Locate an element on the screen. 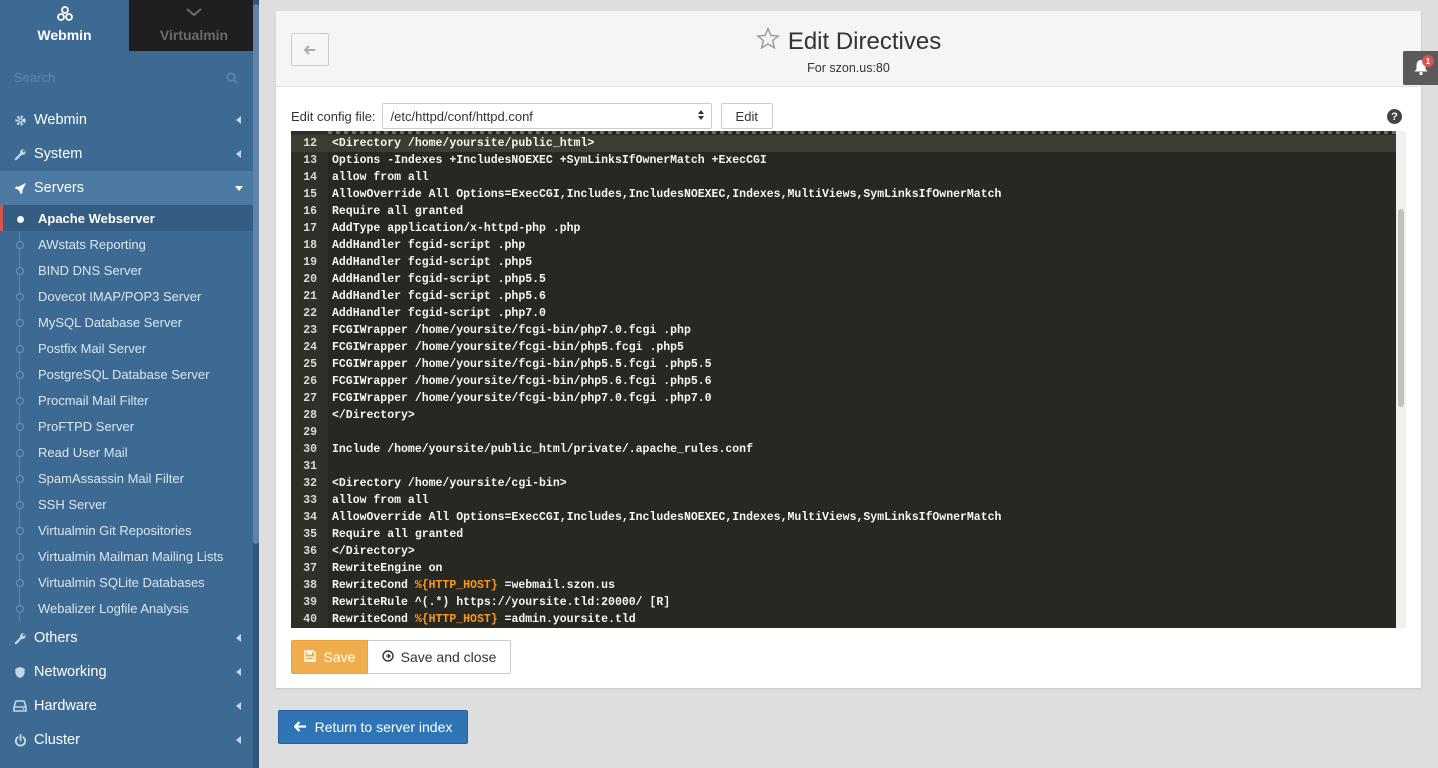 The width and height of the screenshot is (1438, 768). sidebar-item-bind-dns-server: BIND DNS Server is located at coordinates (129, 270).